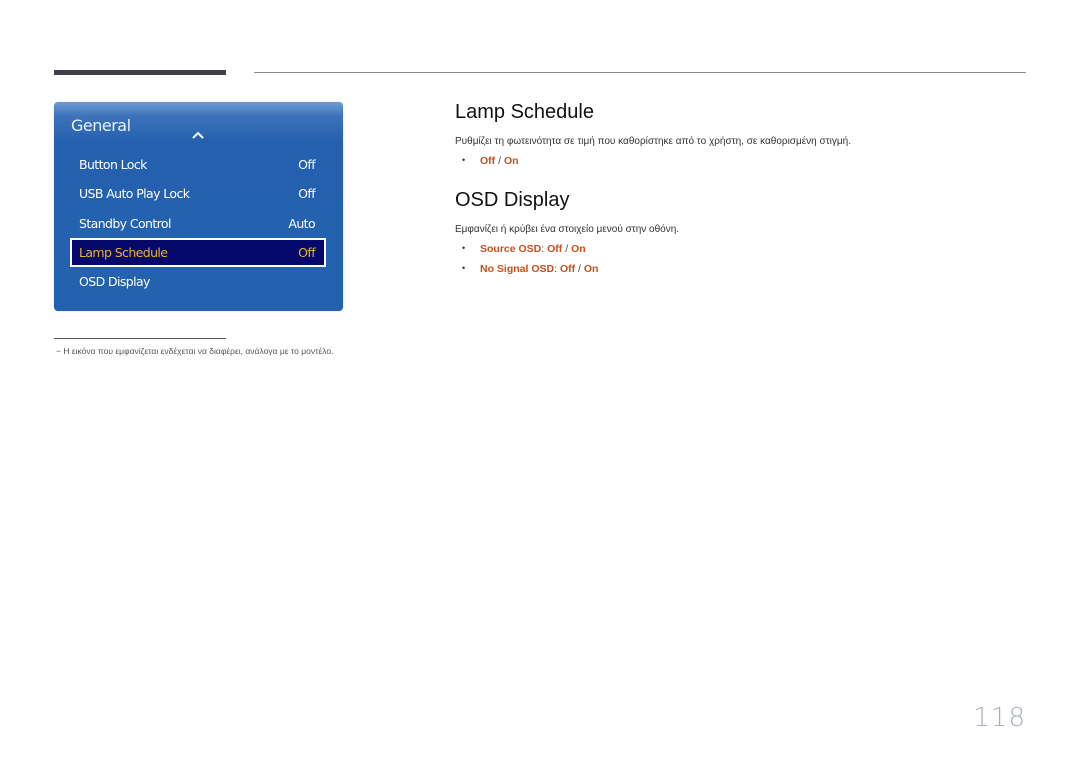  Describe the element at coordinates (113, 164) in the screenshot. I see `menu-item-label: Button Lock` at that location.